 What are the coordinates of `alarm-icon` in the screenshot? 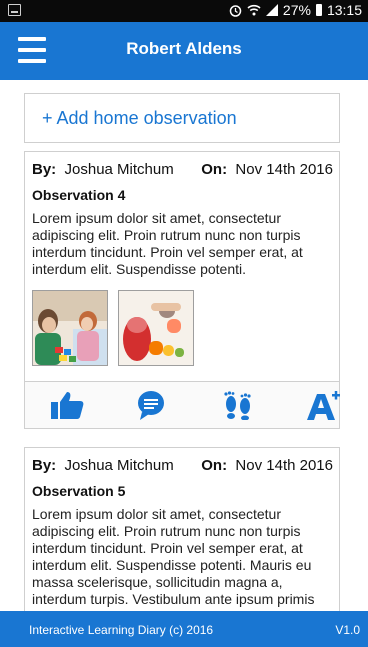 It's located at (235, 10).